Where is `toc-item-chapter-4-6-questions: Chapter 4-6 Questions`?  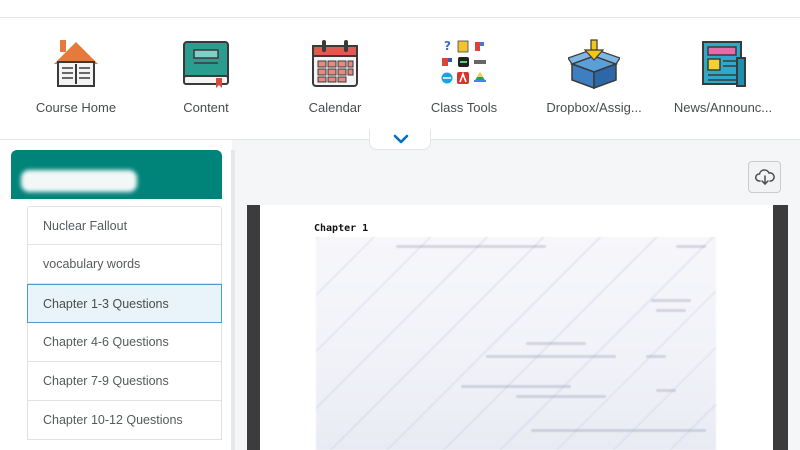 toc-item-chapter-4-6-questions: Chapter 4-6 Questions is located at coordinates (124, 342).